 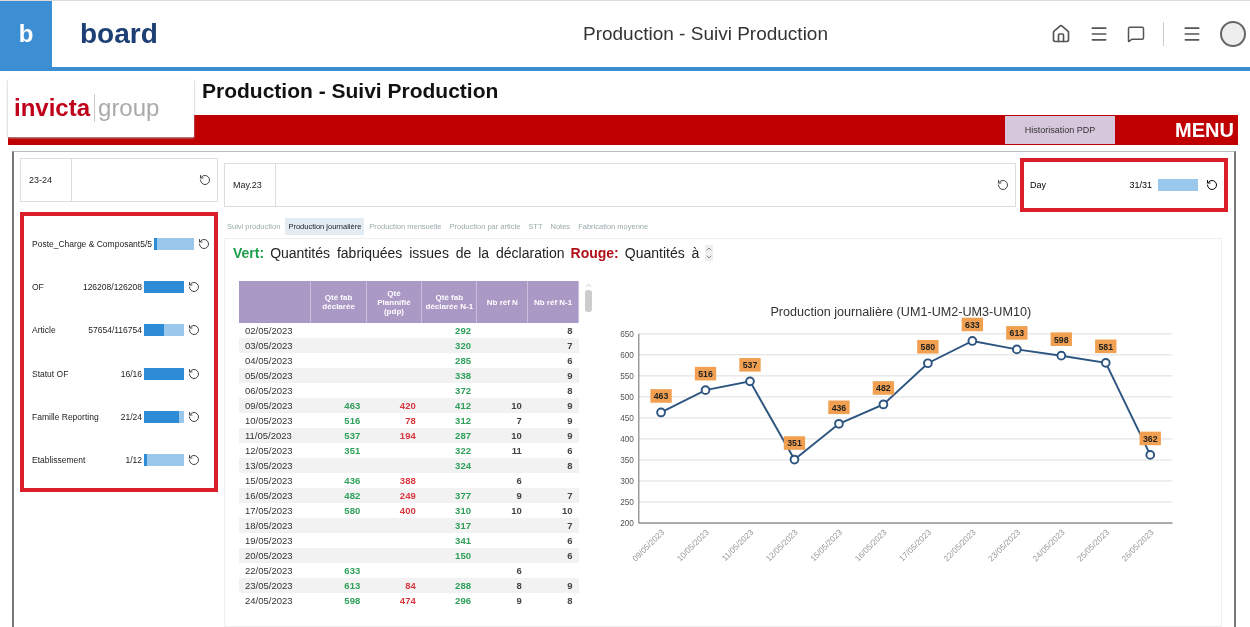 What do you see at coordinates (705, 34) in the screenshot?
I see `window-title: Production - Suivi Production` at bounding box center [705, 34].